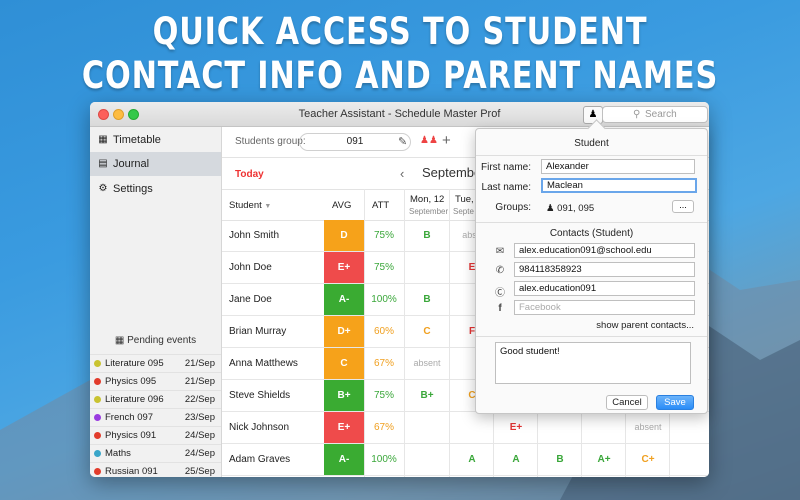 Image resolution: width=800 pixels, height=500 pixels. What do you see at coordinates (550, 208) in the screenshot?
I see `people-icon: ♟` at bounding box center [550, 208].